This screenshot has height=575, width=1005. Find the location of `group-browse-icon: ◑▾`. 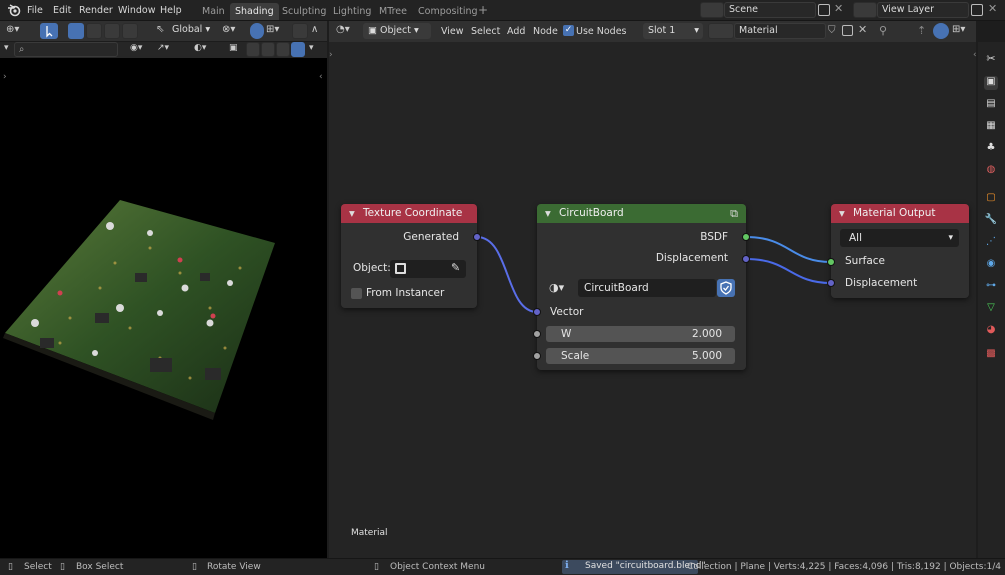

group-browse-icon: ◑▾ is located at coordinates (556, 287).